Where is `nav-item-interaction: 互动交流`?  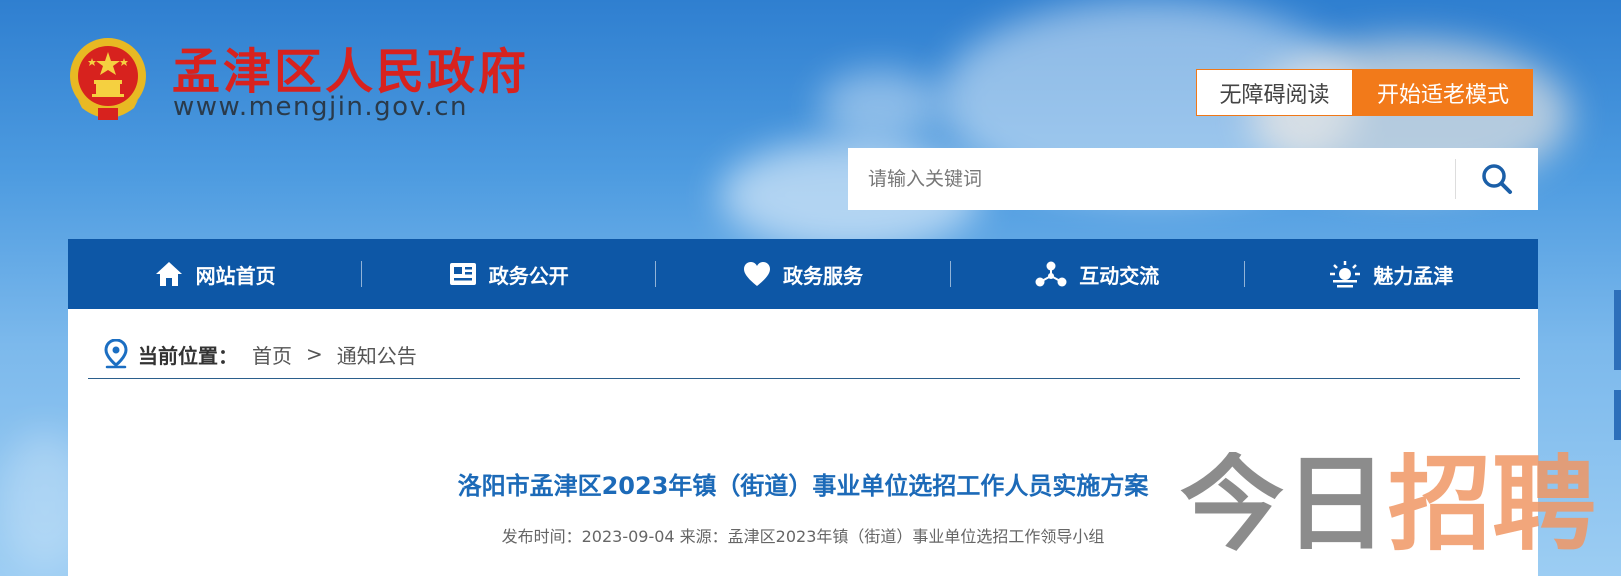 nav-item-interaction: 互动交流 is located at coordinates (1097, 274).